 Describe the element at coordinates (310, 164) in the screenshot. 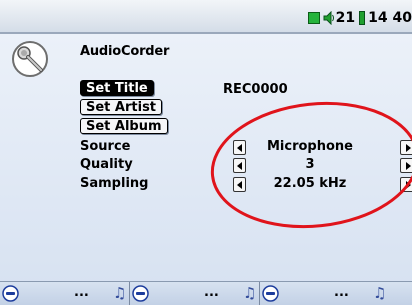

I see `quality-value: 3` at that location.